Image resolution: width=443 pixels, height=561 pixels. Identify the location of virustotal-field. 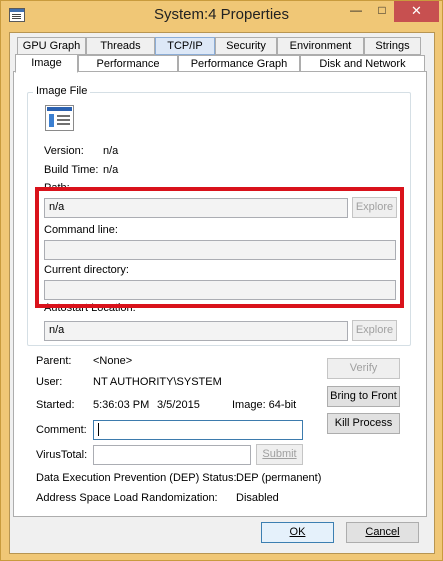
(172, 455).